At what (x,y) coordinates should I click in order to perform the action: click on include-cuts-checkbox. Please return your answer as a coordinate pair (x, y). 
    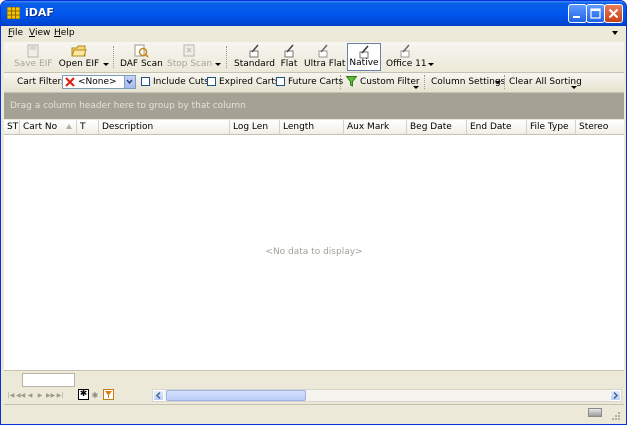
    Looking at the image, I should click on (145, 81).